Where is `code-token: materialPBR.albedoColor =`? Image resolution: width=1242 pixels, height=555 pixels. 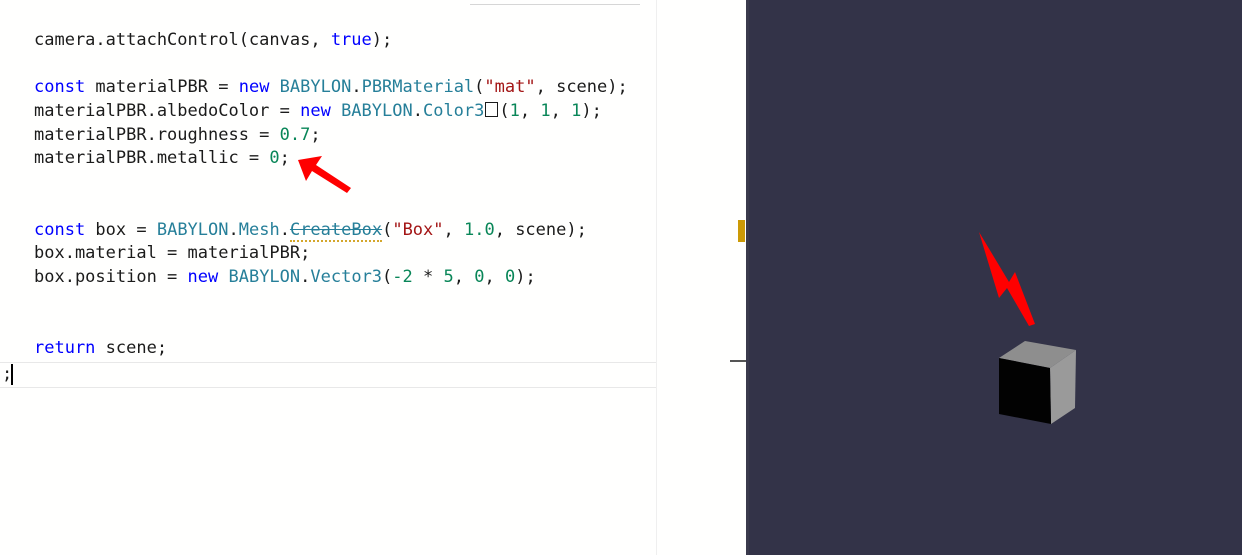 code-token: materialPBR.albedoColor = is located at coordinates (167, 111).